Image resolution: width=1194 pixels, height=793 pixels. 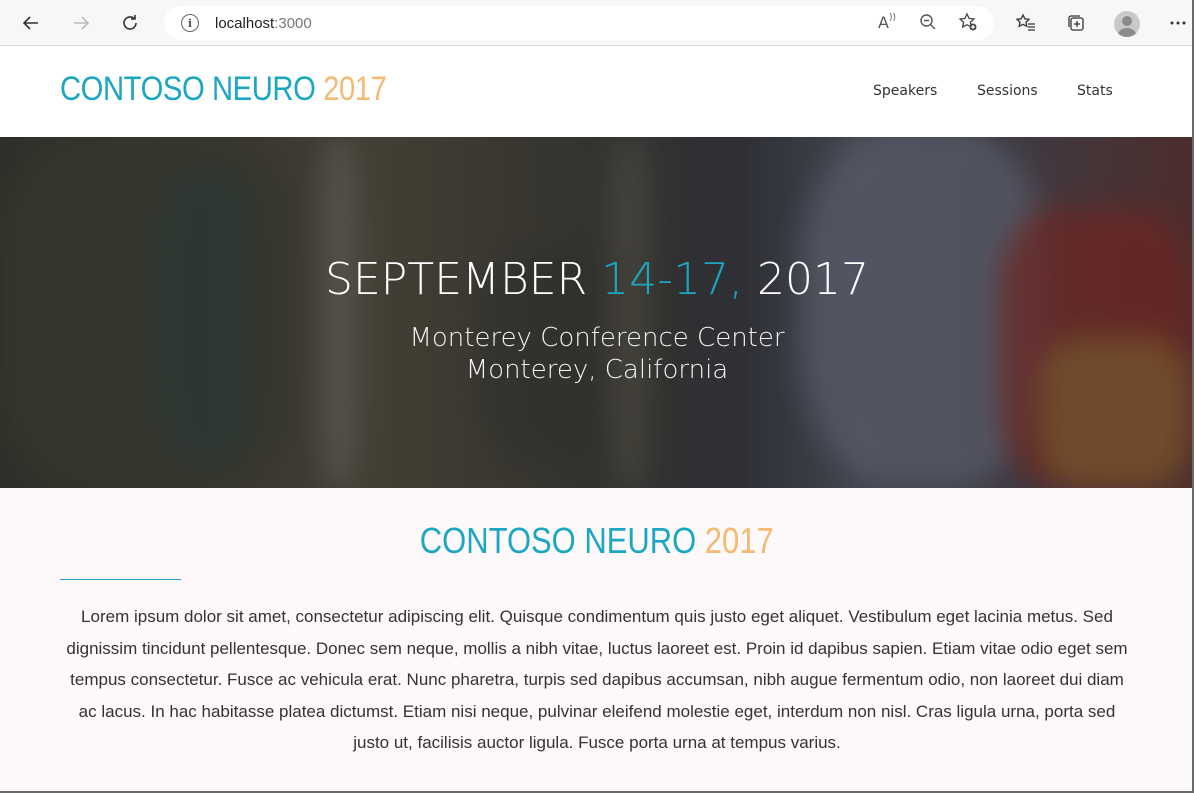 What do you see at coordinates (1095, 91) in the screenshot?
I see `nav-stats: Stats` at bounding box center [1095, 91].